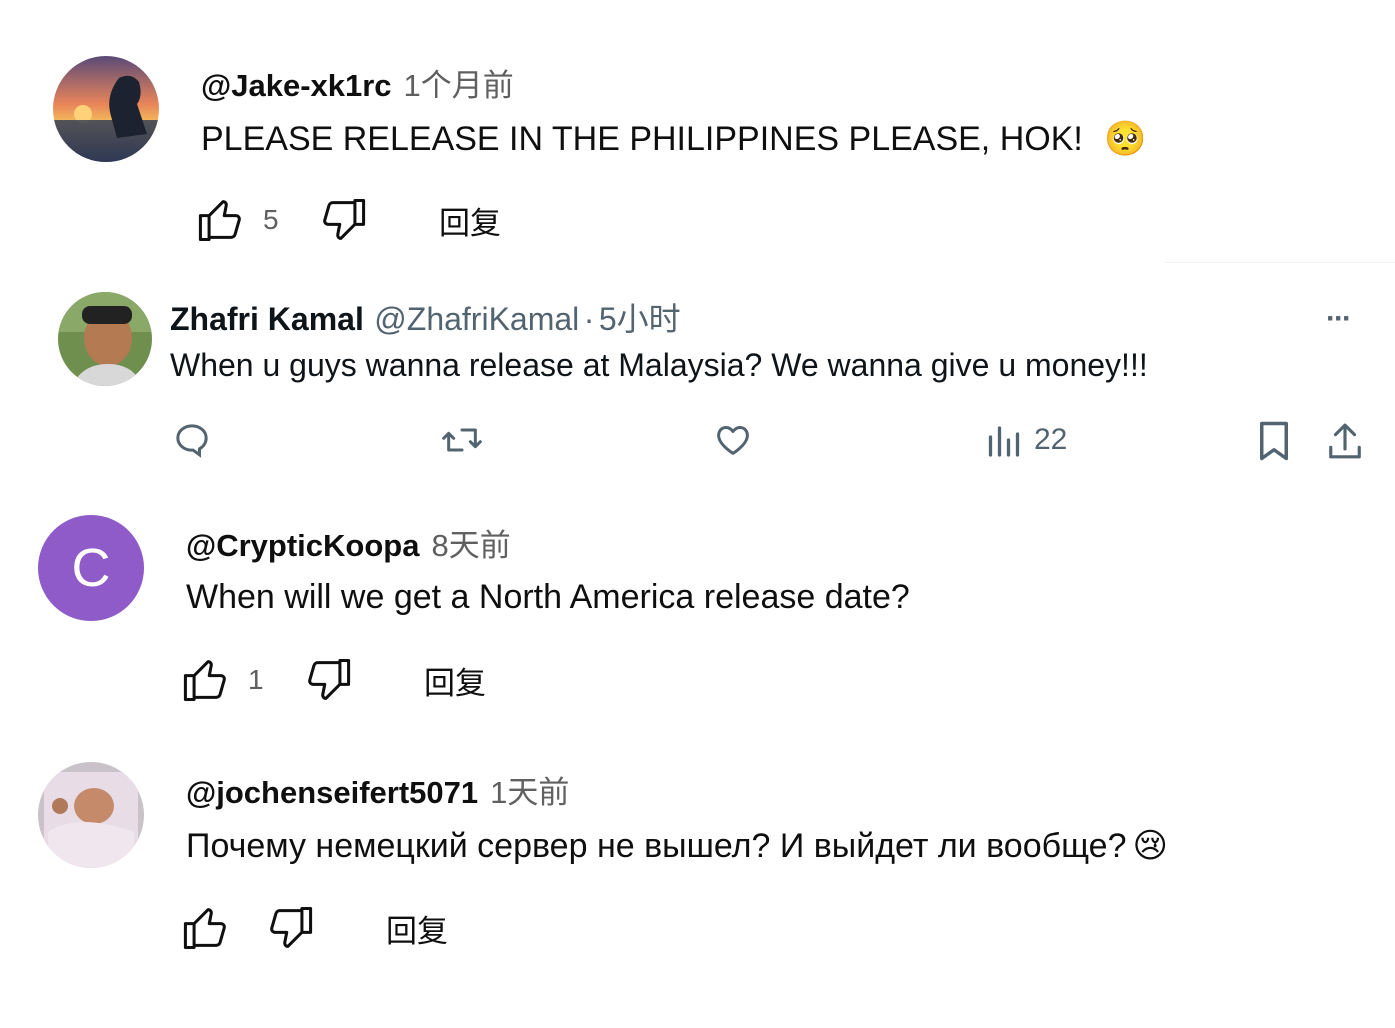 The height and width of the screenshot is (1028, 1395). Describe the element at coordinates (1345, 441) in the screenshot. I see `share-icon` at that location.